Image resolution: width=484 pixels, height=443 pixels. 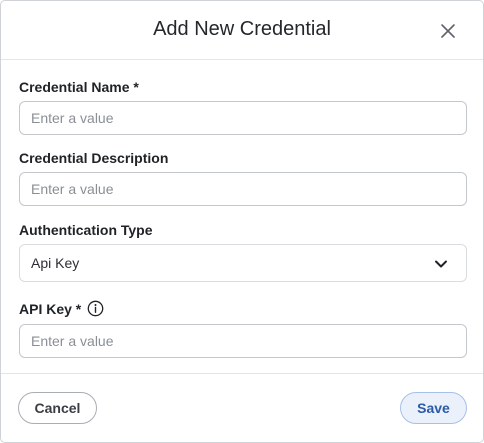 I want to click on api-key-label-text: API Key *, so click(x=50, y=308).